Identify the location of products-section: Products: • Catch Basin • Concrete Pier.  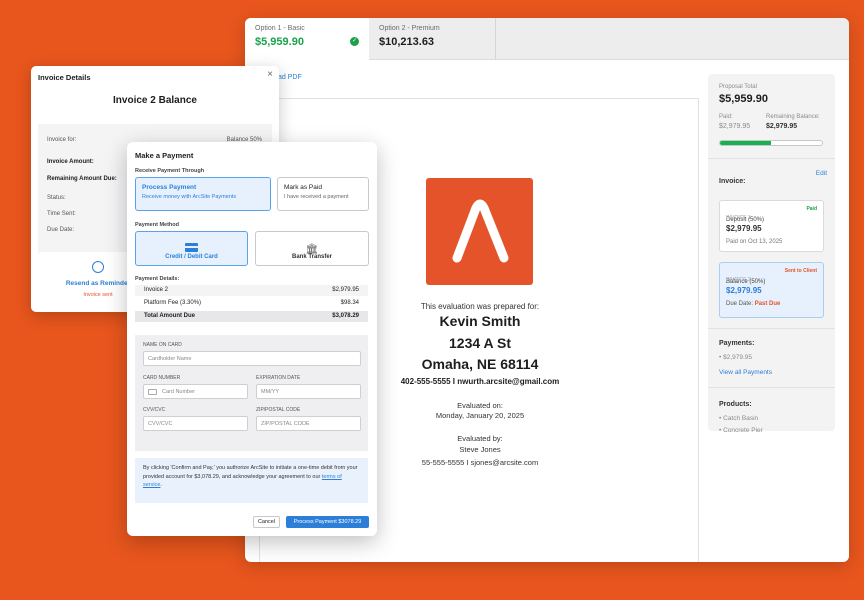
(773, 417).